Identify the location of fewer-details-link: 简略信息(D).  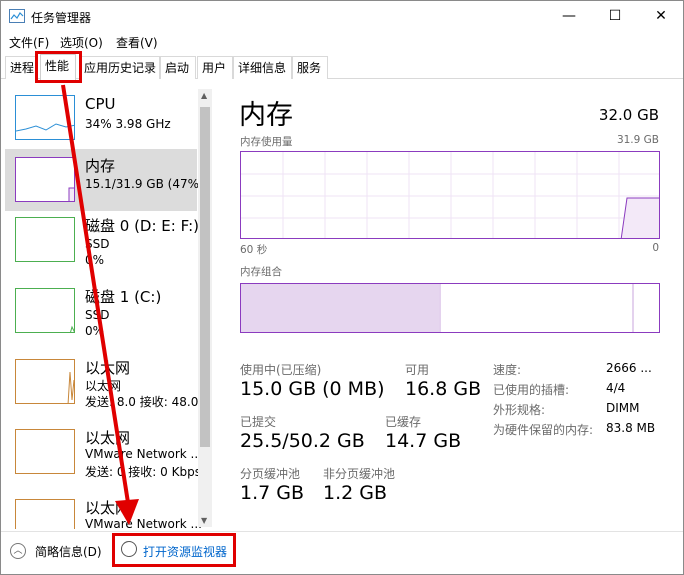
(68, 551).